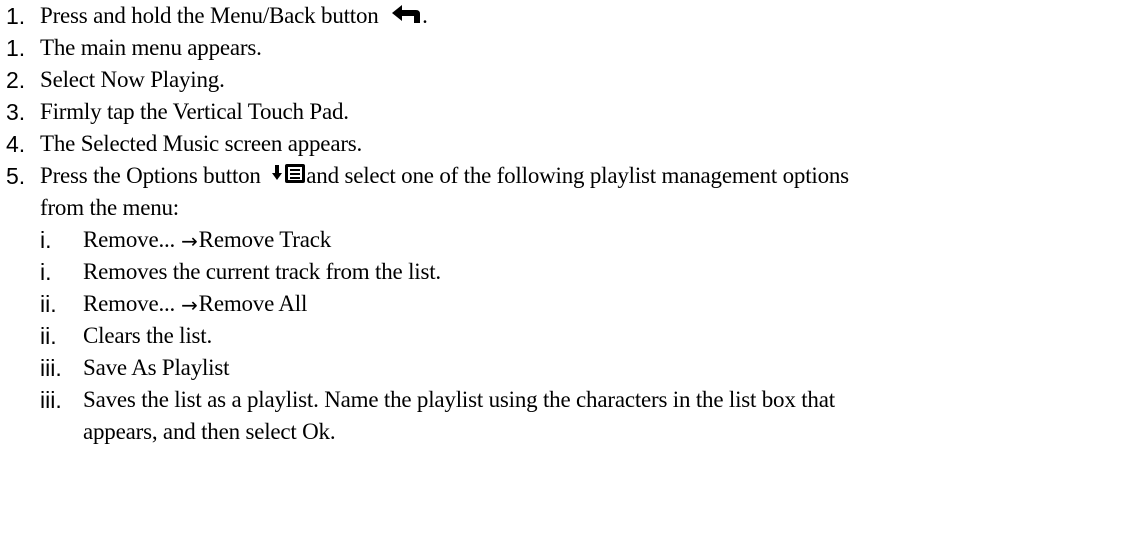 This screenshot has width=1130, height=536. What do you see at coordinates (109, 207) in the screenshot?
I see `step-text-cont: from the menu:` at bounding box center [109, 207].